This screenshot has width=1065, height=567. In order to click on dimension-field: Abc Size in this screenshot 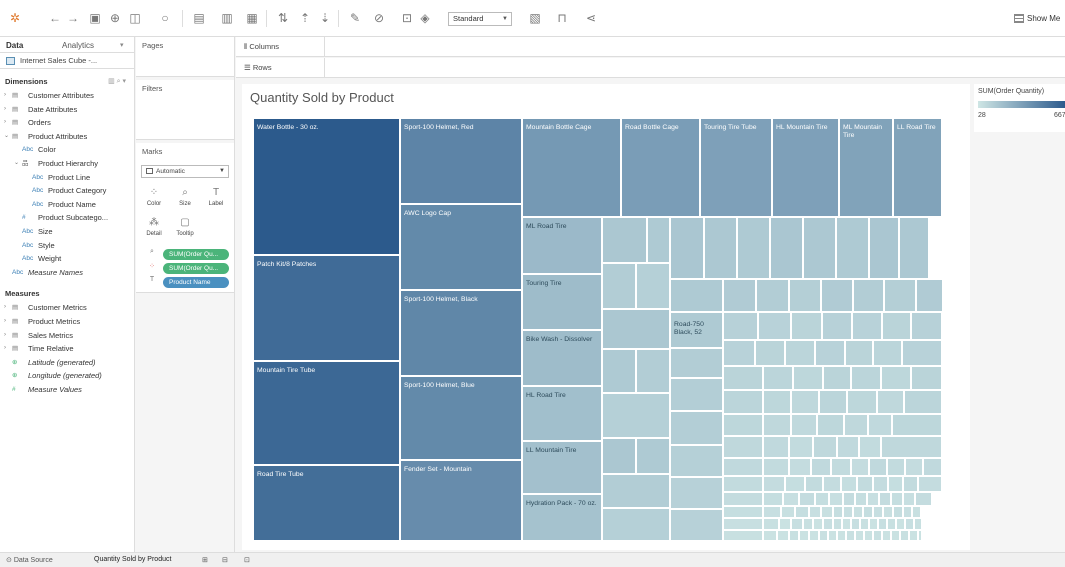, I will do `click(67, 232)`.